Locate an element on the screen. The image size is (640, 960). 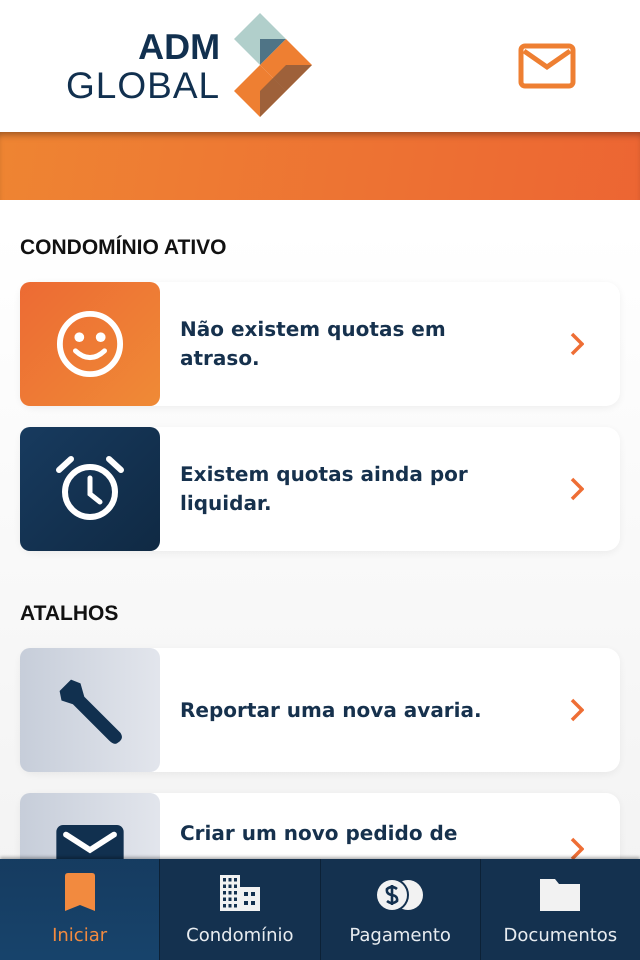
shortcut-card: Reportar uma nova avaria. is located at coordinates (320, 710).